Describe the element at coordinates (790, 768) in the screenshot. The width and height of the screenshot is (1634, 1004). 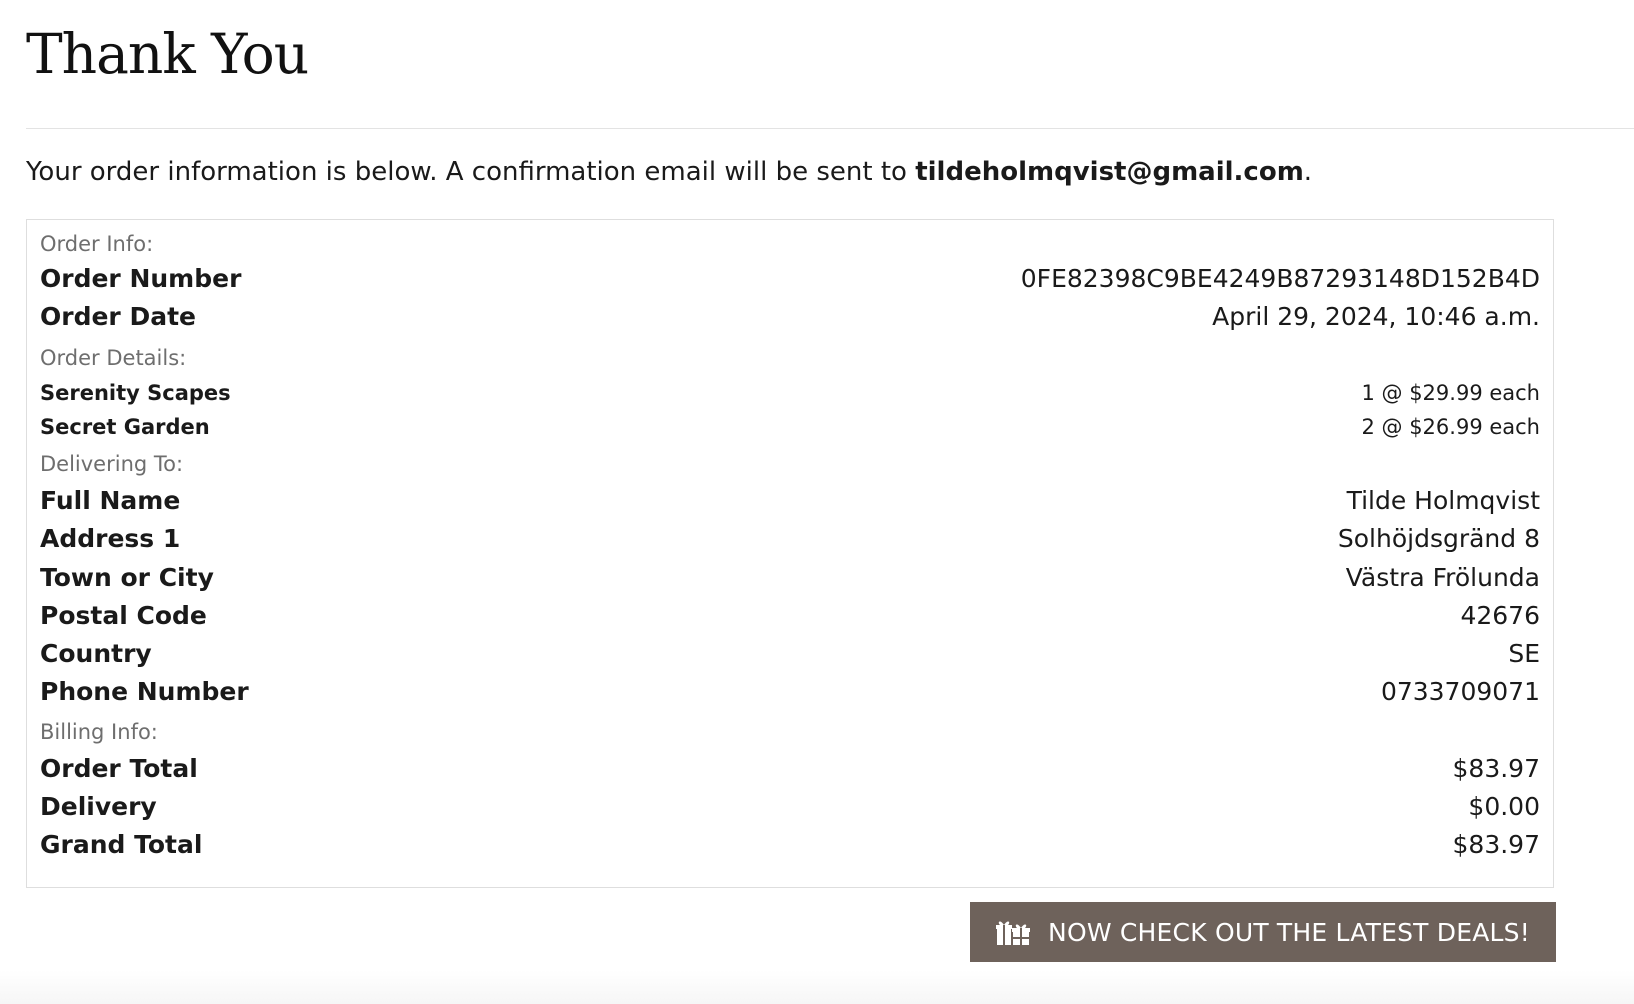
I see `billing-field-row: Order Total $83.97` at that location.